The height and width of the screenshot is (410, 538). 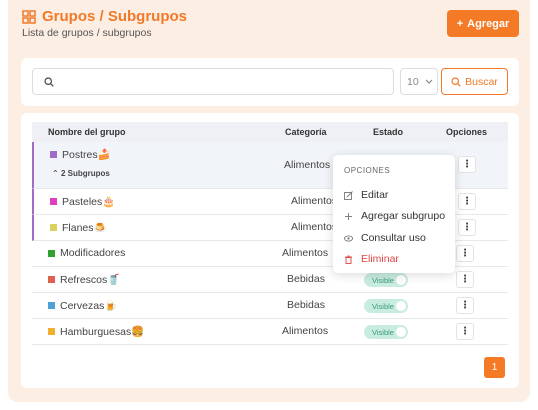 I want to click on group-name: Cervezas🍺, so click(x=82, y=305).